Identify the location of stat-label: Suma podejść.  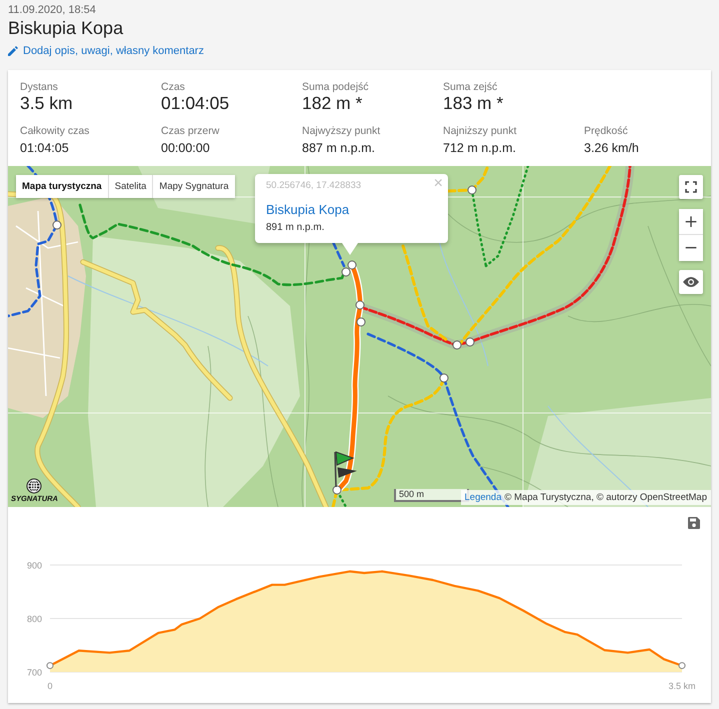
(335, 87).